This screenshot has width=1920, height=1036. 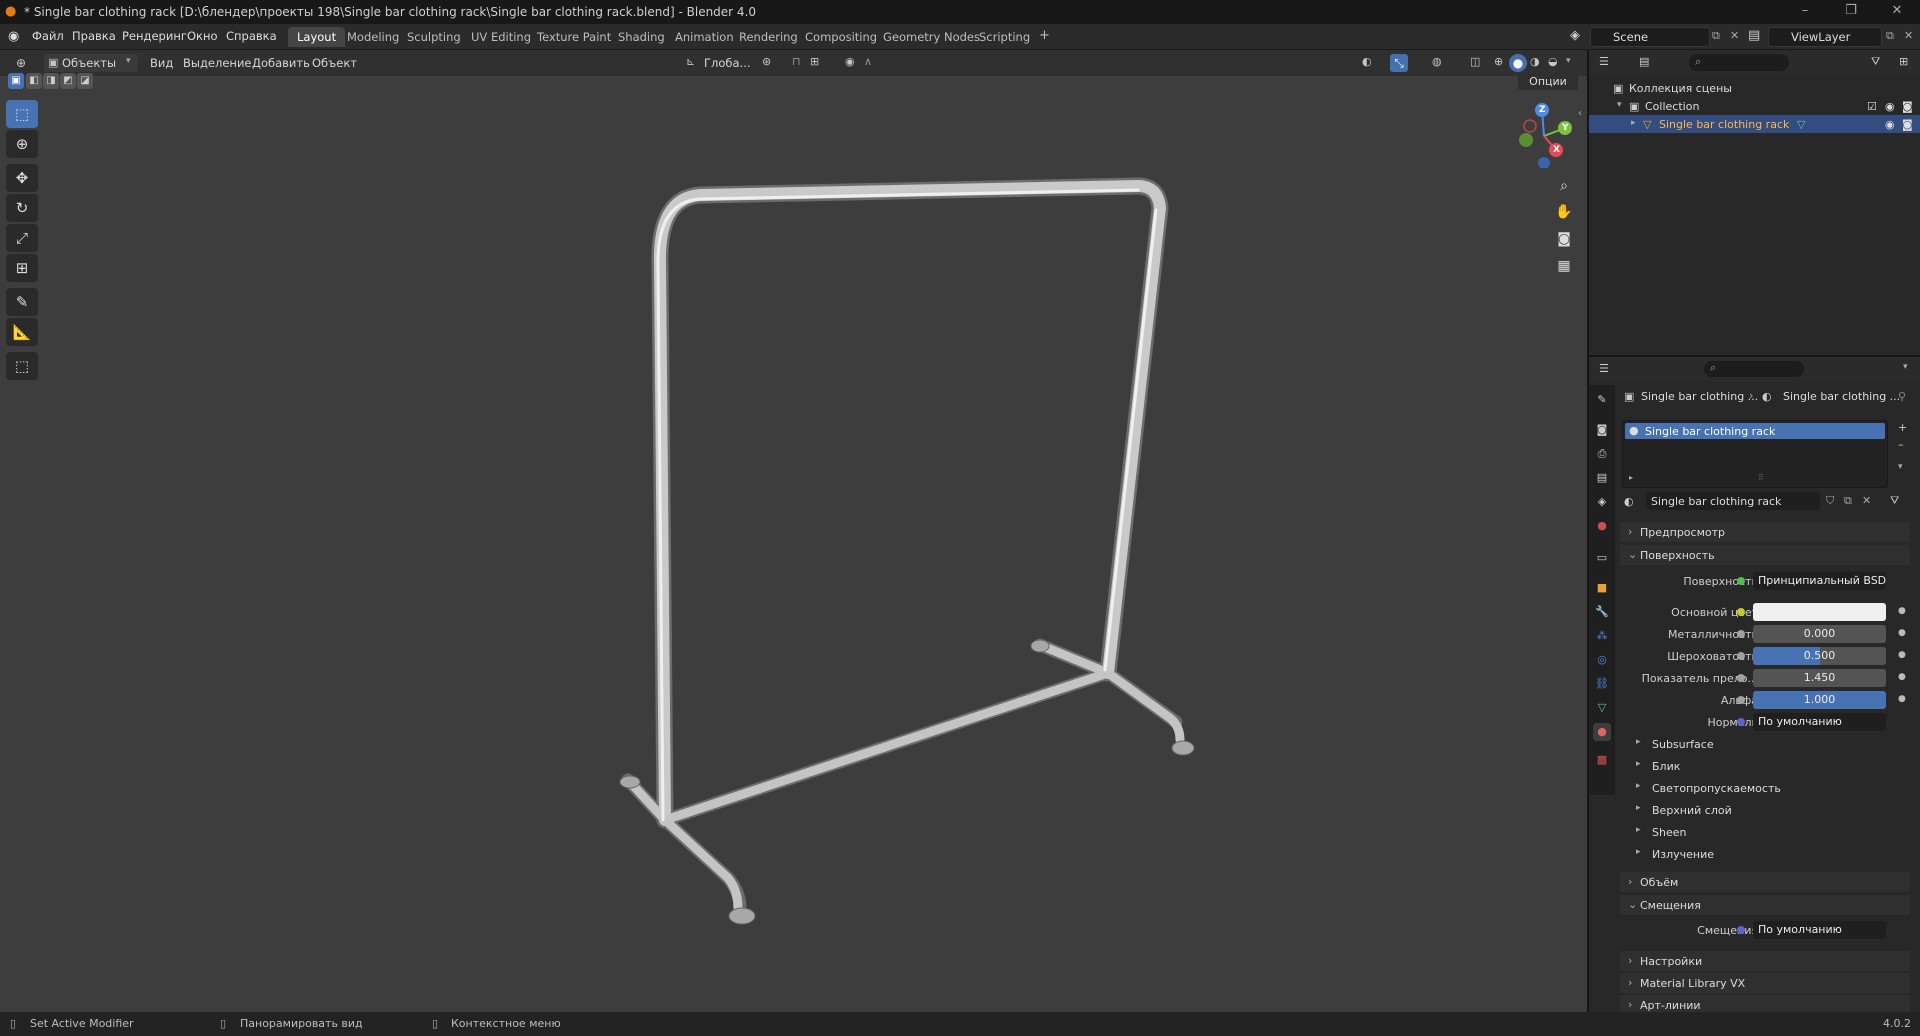 I want to click on solid-shading-icon: ●, so click(x=1518, y=63).